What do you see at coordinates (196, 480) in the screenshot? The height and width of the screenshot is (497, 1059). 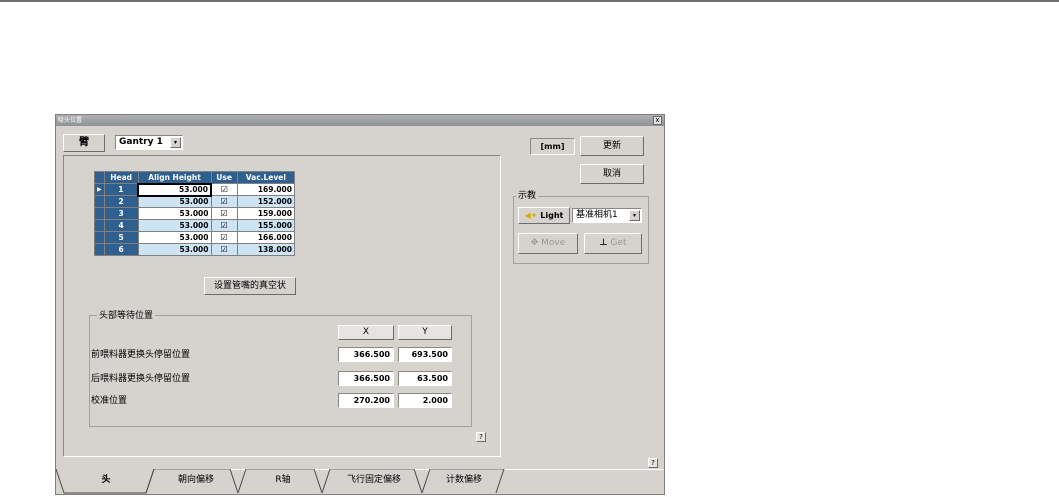 I see `tab-orientation-offset: 朝向偏移` at bounding box center [196, 480].